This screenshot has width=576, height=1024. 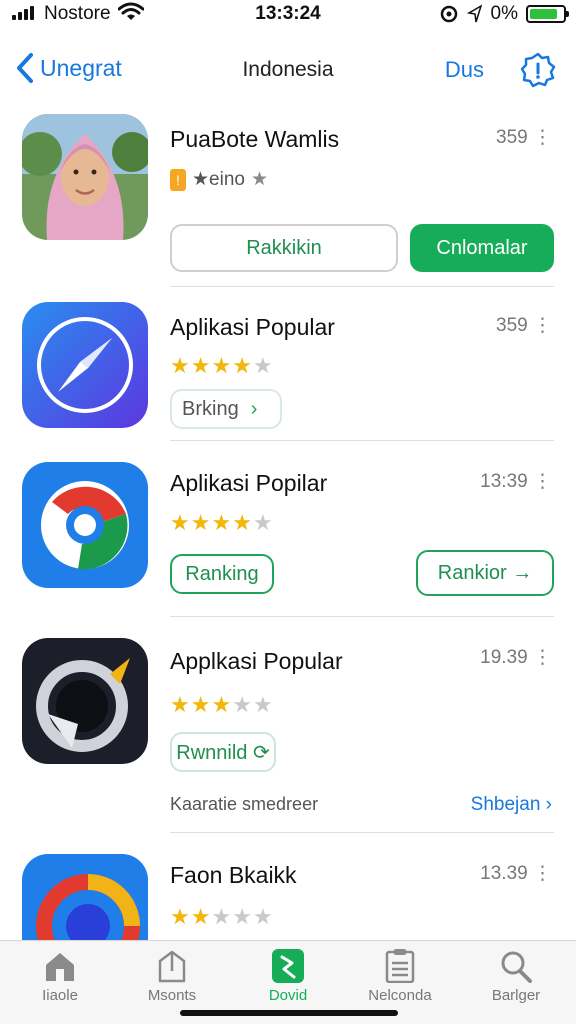 I want to click on home-indicator, so click(x=289, y=1013).